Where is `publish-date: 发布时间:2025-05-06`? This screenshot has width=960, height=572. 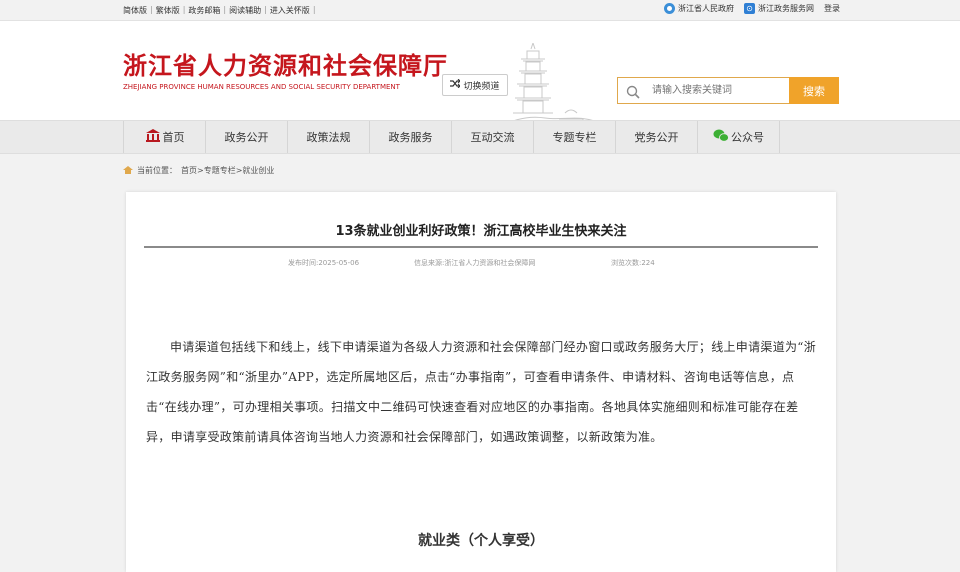
publish-date: 发布时间:2025-05-06 is located at coordinates (324, 263).